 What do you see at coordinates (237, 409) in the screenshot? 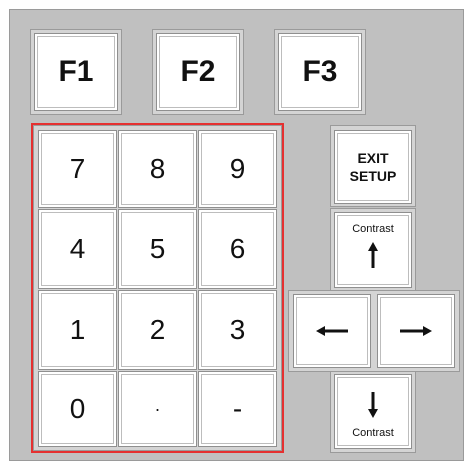
I see `key-minus: -` at bounding box center [237, 409].